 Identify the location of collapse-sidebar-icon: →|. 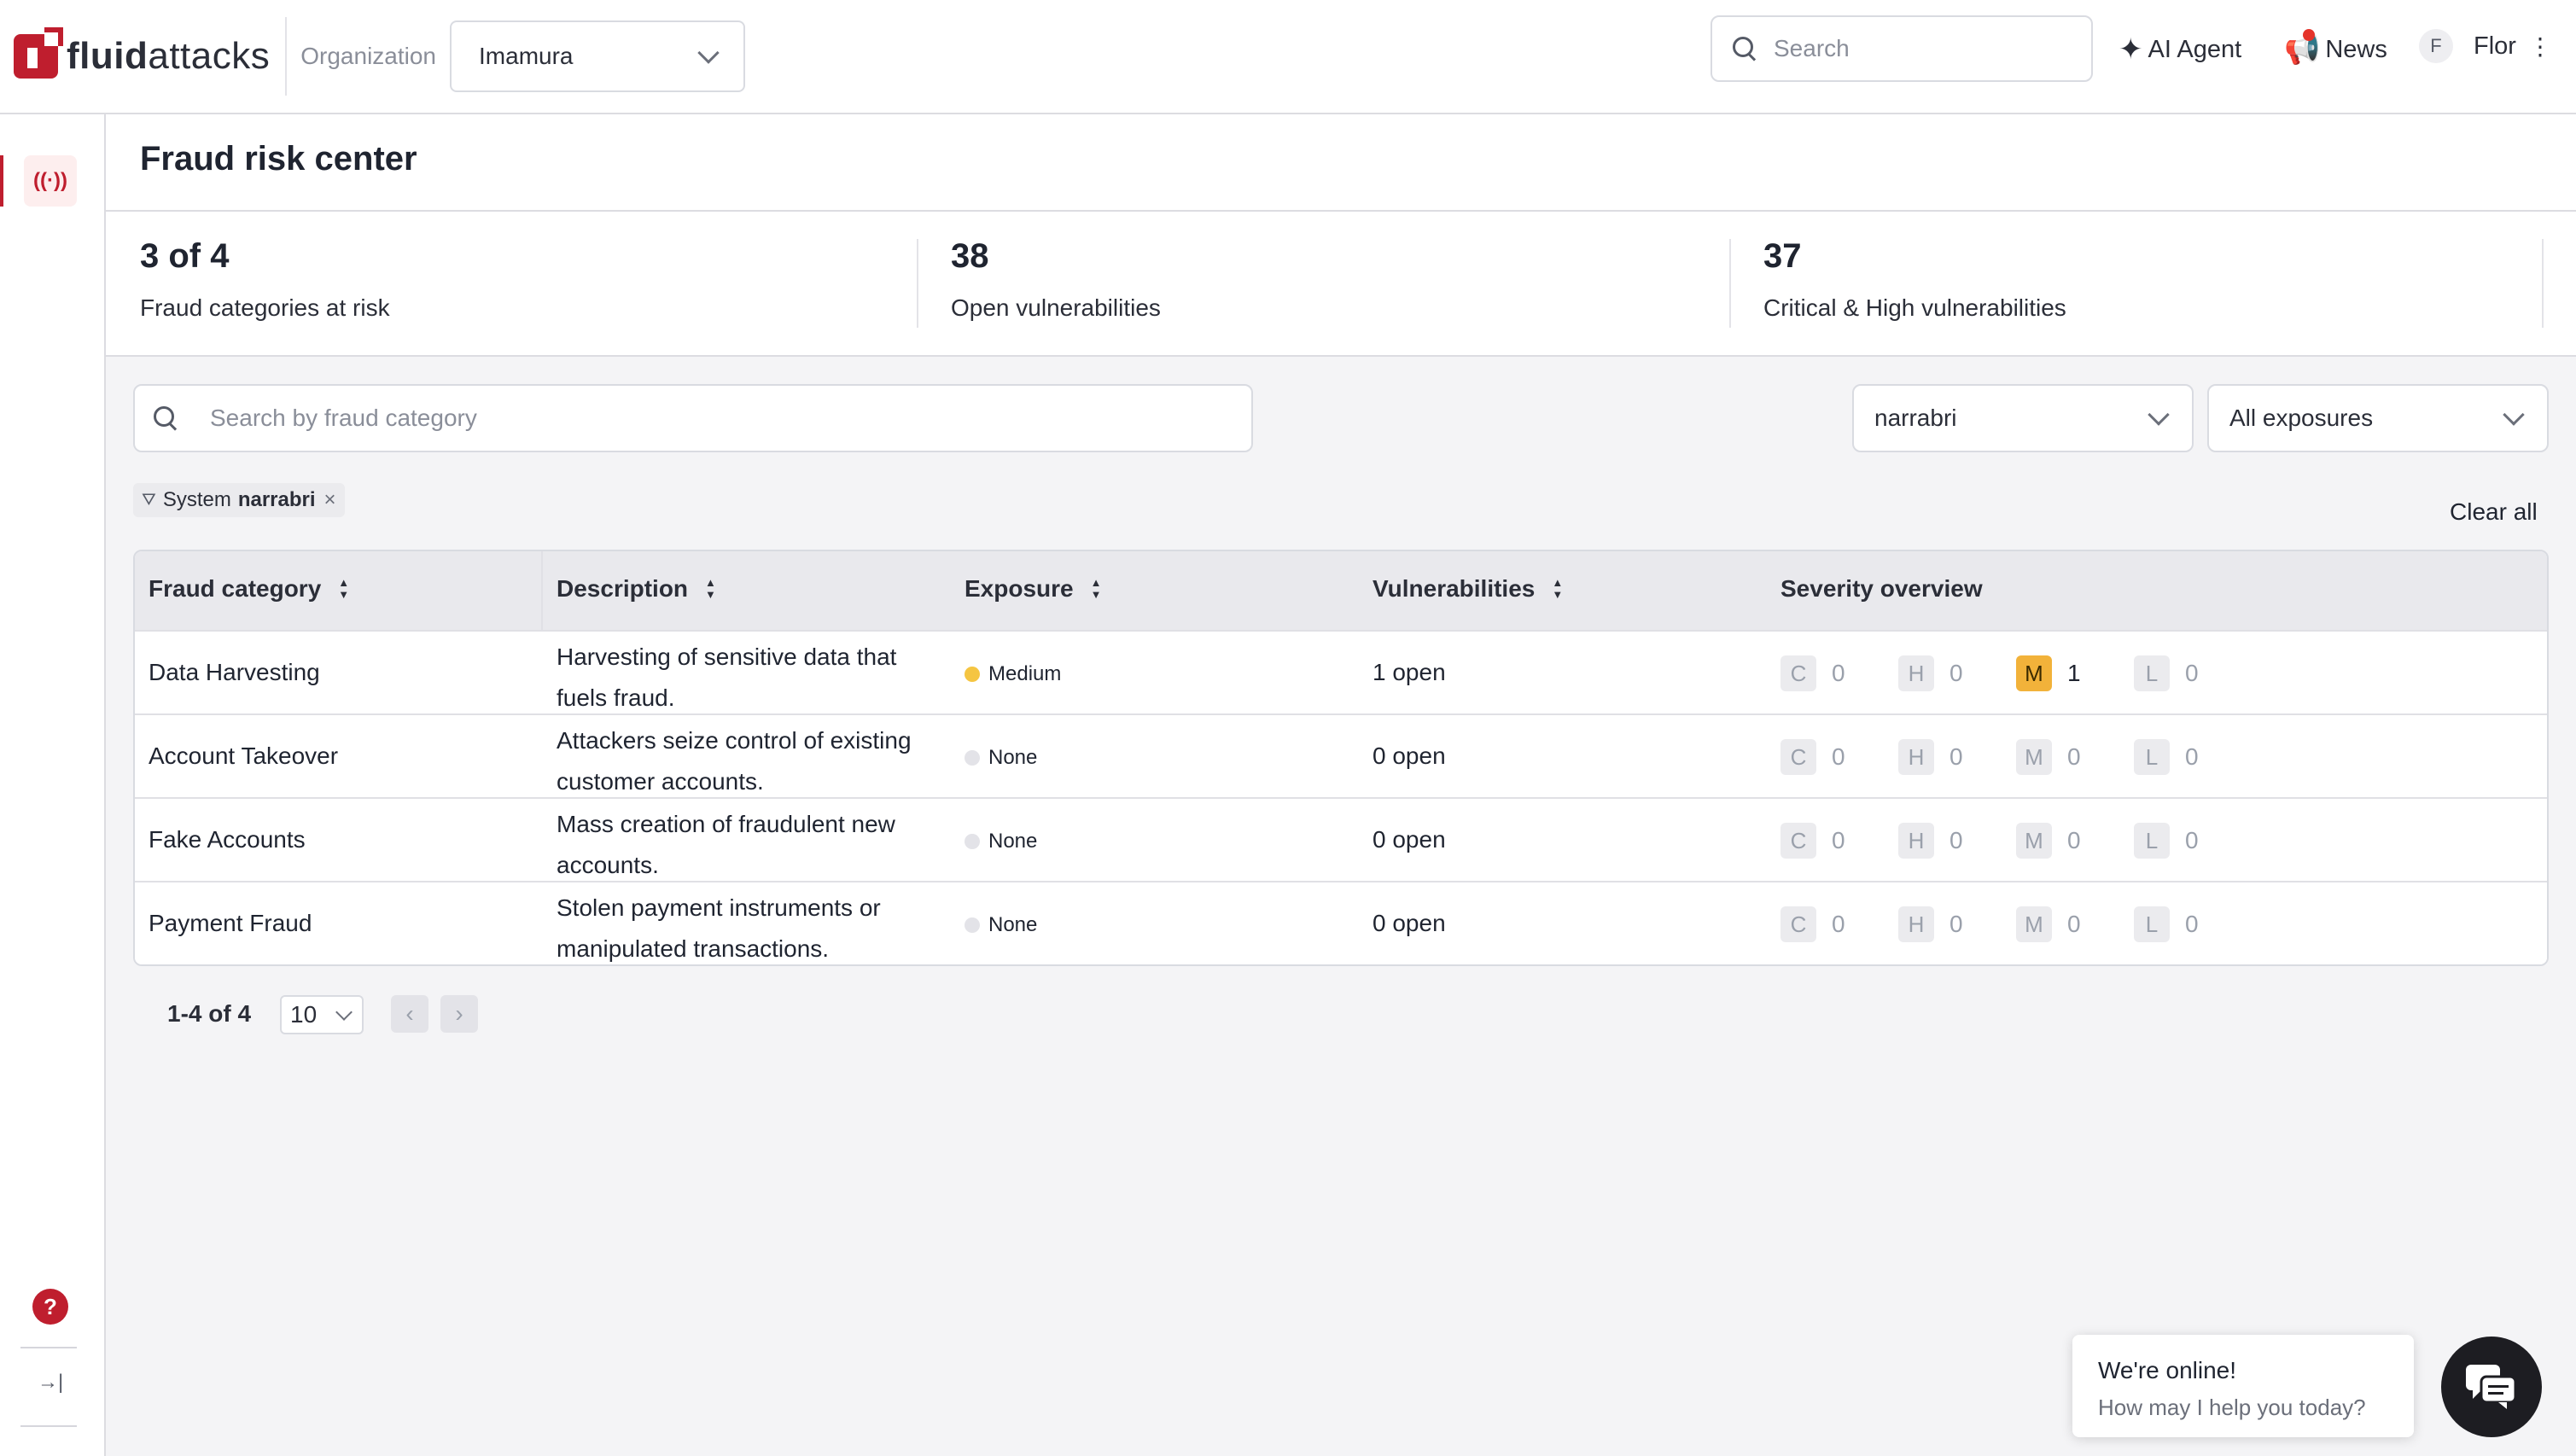
(50, 1383).